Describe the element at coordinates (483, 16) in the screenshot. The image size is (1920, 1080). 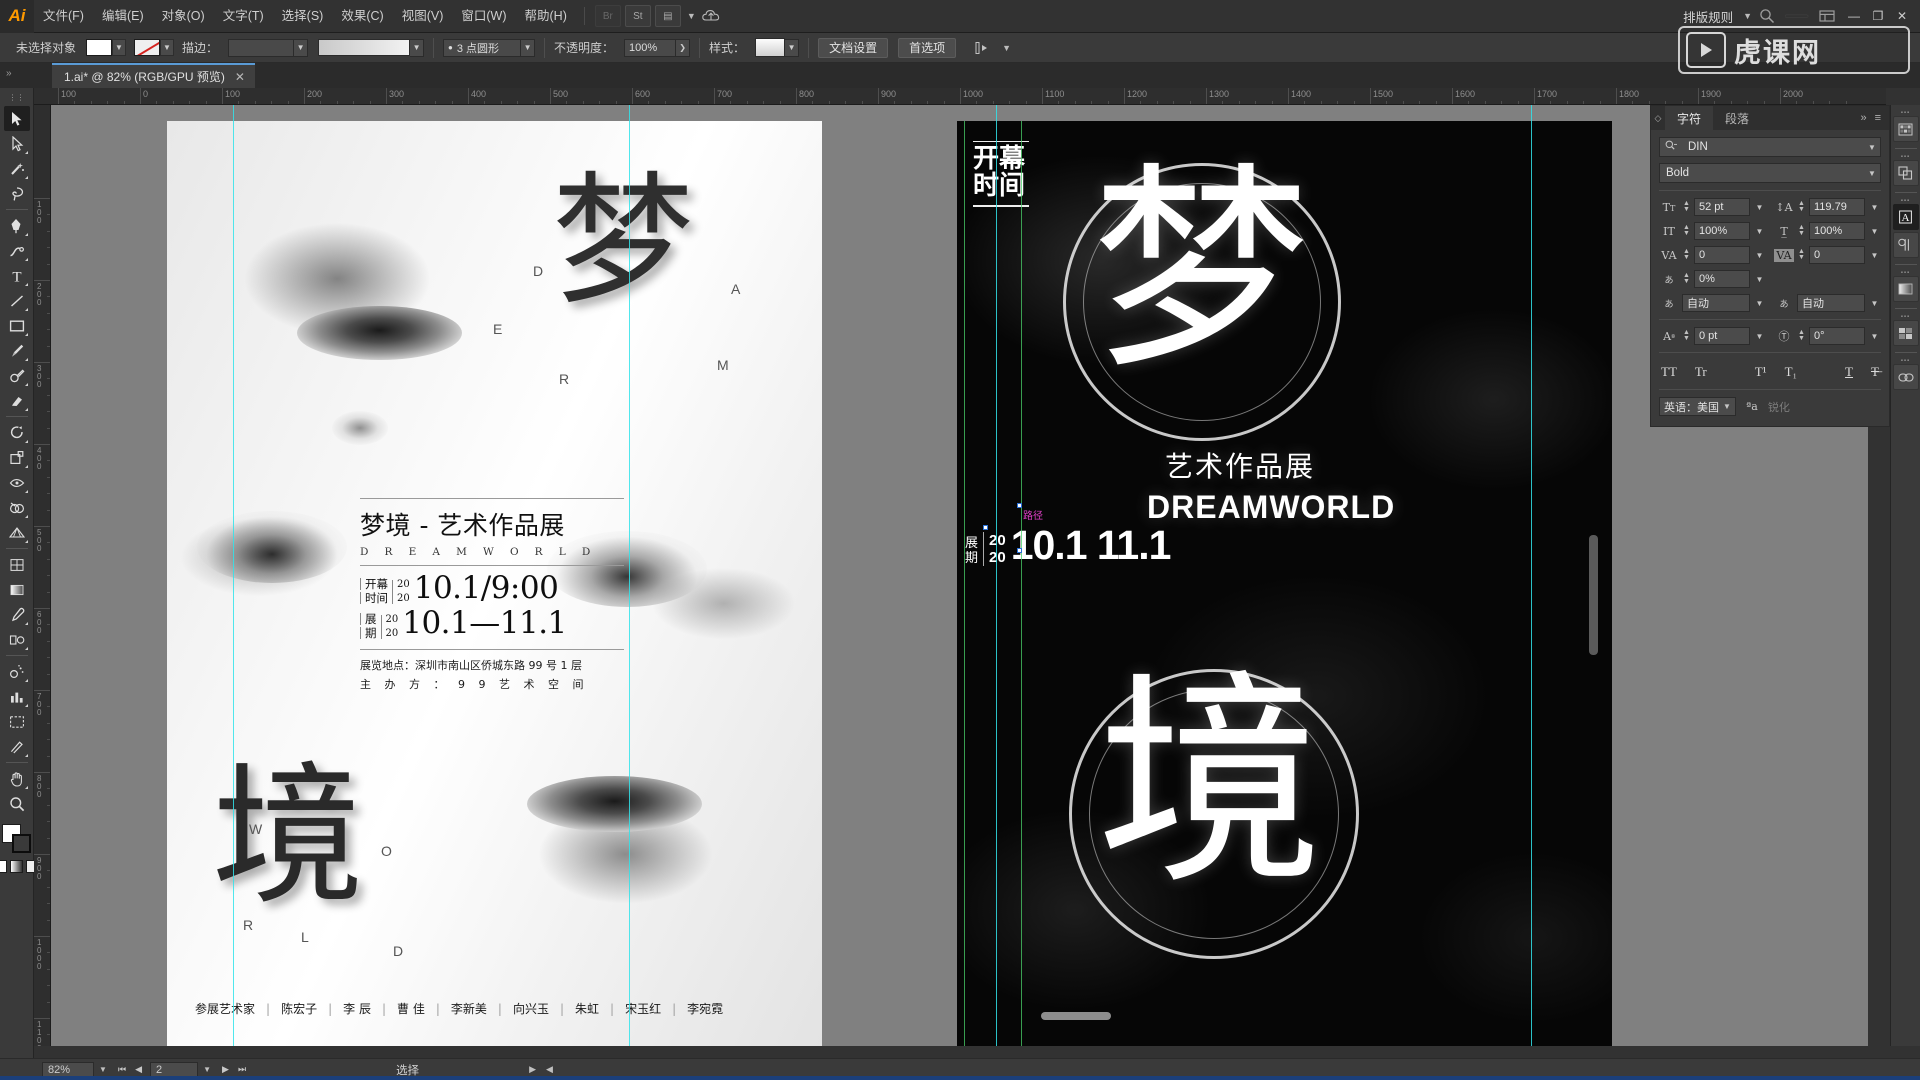
I see `menu-window: 窗口(W)` at that location.